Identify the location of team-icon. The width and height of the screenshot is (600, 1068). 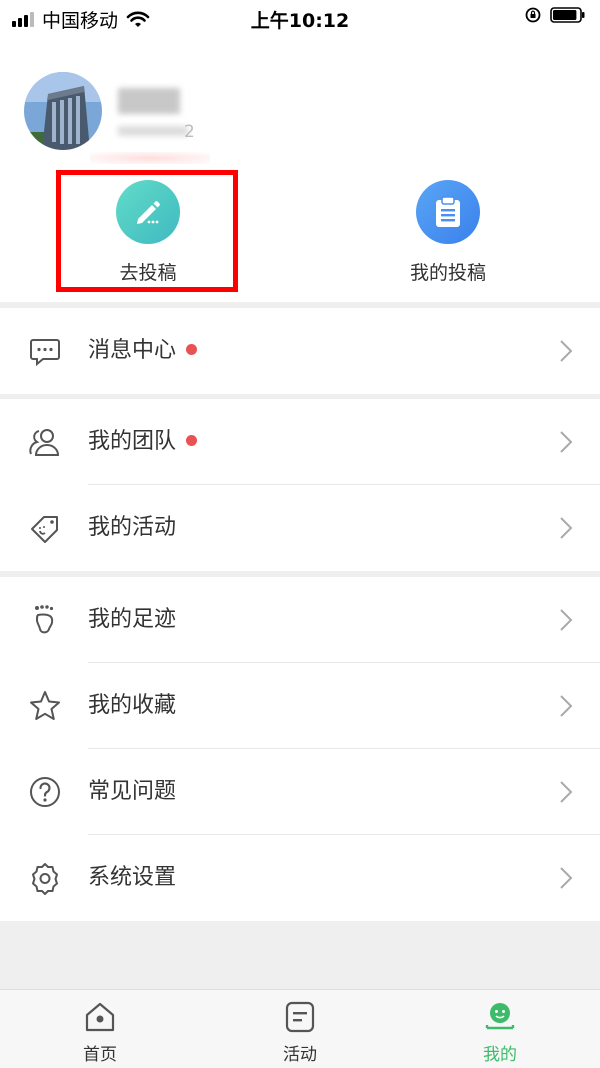
(44, 442).